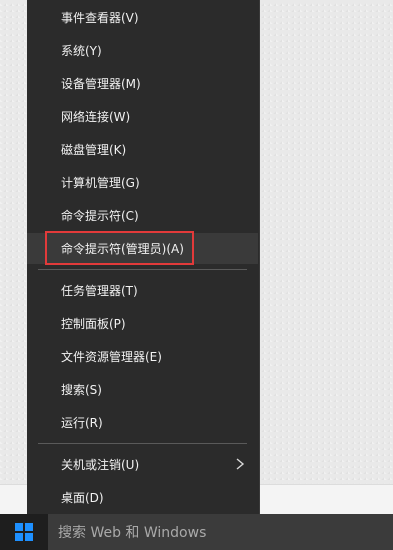  I want to click on menu-item-label: 运行(R), so click(82, 423).